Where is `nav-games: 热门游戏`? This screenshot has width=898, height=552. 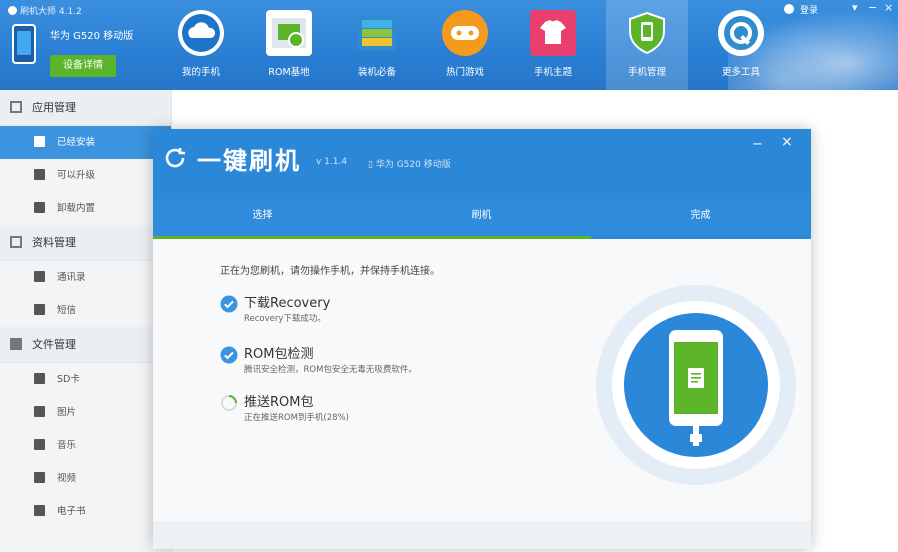 nav-games: 热门游戏 is located at coordinates (465, 45).